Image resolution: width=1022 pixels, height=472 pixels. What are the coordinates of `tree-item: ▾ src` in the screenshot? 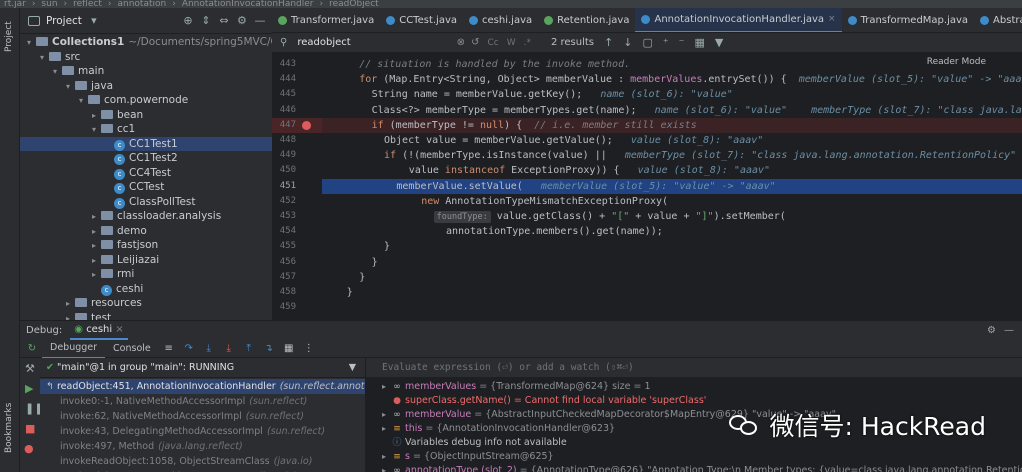 It's located at (146, 57).